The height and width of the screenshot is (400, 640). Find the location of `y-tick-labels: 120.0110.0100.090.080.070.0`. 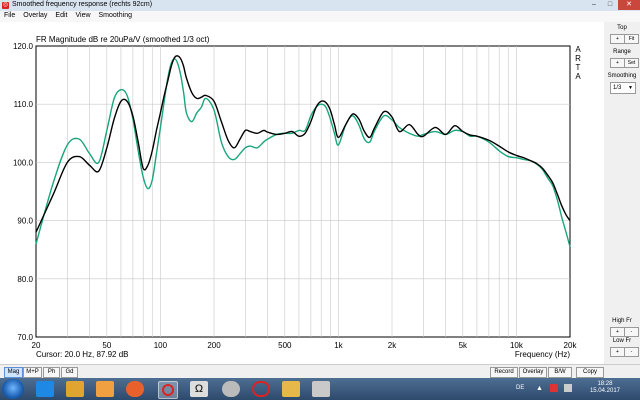

y-tick-labels: 120.0110.0100.090.080.070.0 is located at coordinates (23, 192).